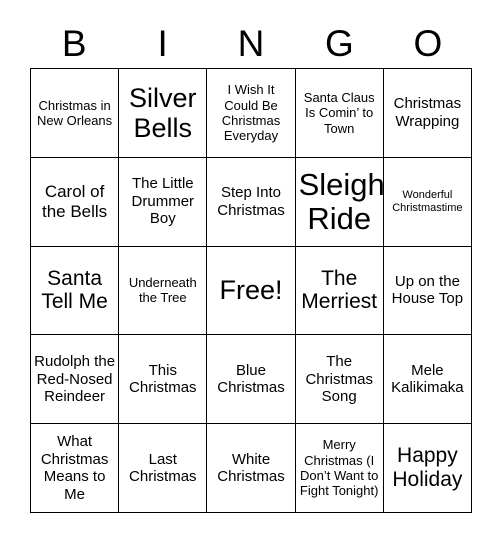 Image resolution: width=500 pixels, height=544 pixels. I want to click on bingo-cell-r5-c3: White Christmas, so click(251, 468).